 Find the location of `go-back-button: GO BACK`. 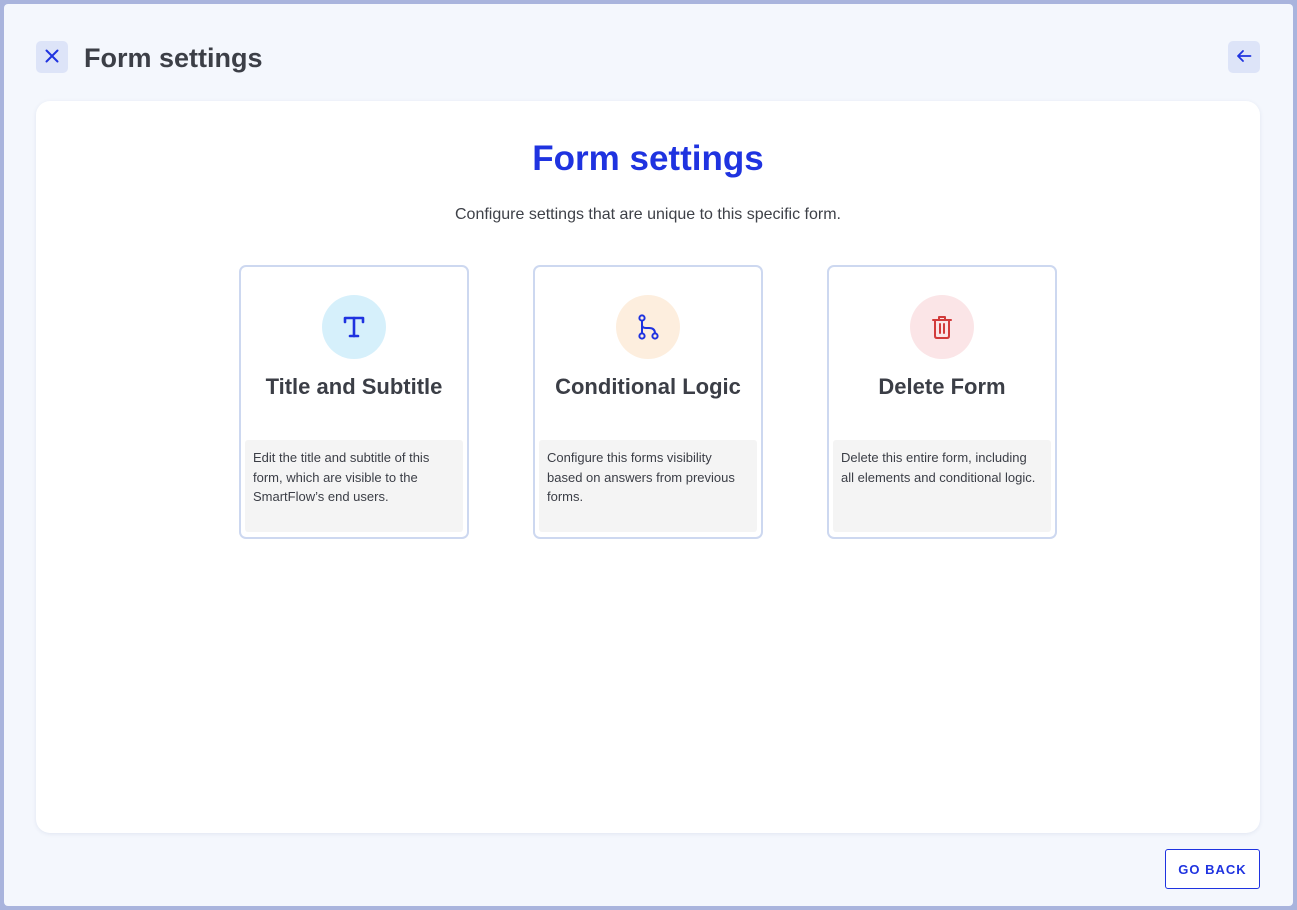

go-back-button: GO BACK is located at coordinates (1212, 869).